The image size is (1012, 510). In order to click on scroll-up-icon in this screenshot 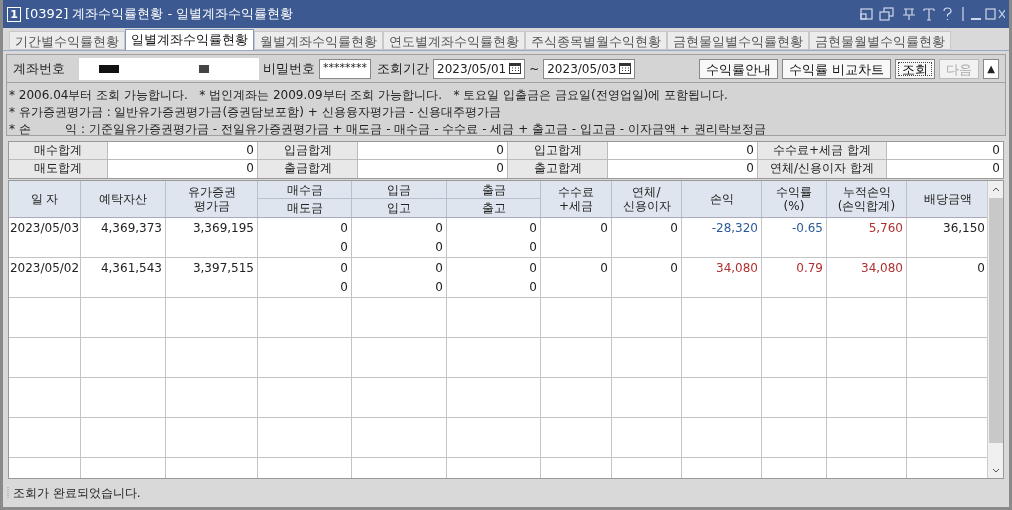, I will do `click(995, 189)`.